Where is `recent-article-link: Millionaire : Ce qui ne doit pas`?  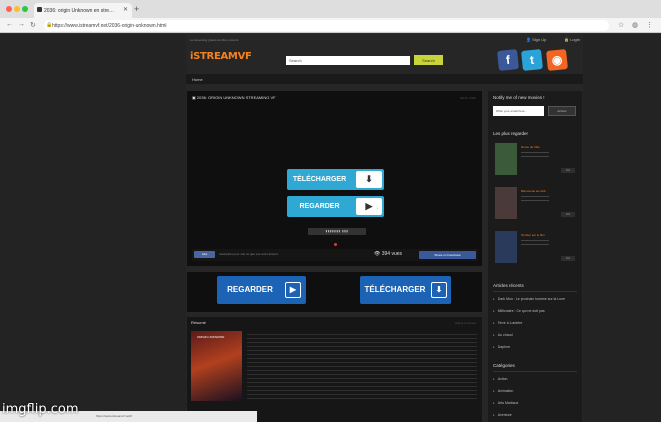
recent-article-link: Millionaire : Ce qui ne doit pas is located at coordinates (519, 311).